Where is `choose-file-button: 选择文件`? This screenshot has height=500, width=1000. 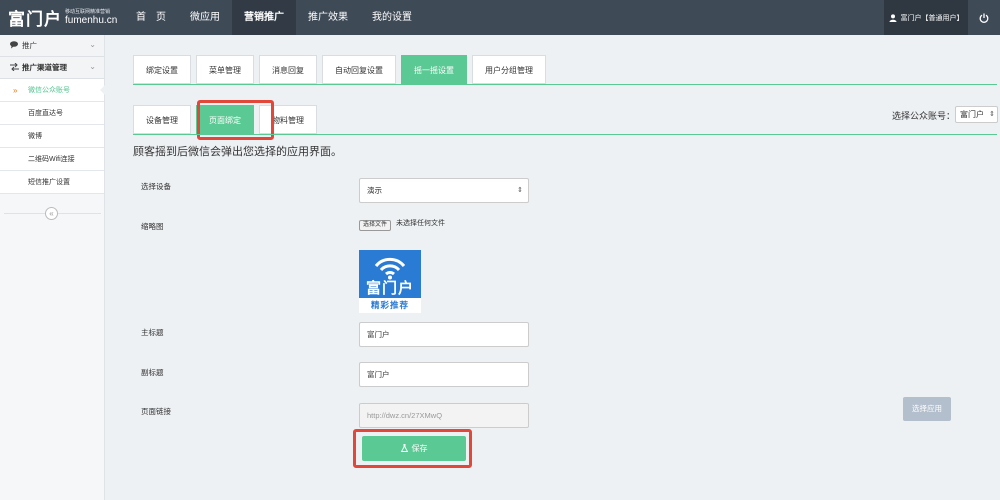 choose-file-button: 选择文件 is located at coordinates (375, 225).